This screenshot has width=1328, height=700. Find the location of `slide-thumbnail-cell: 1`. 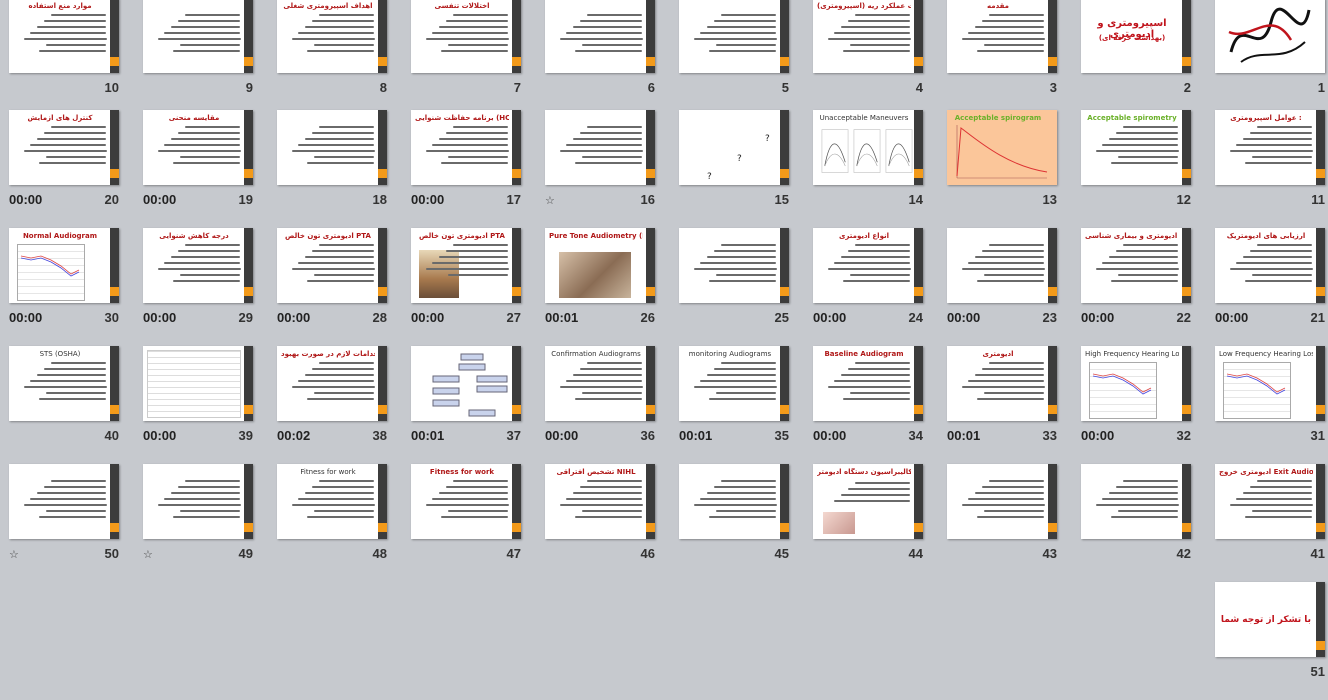

slide-thumbnail-cell: 1 is located at coordinates (1268, 58).